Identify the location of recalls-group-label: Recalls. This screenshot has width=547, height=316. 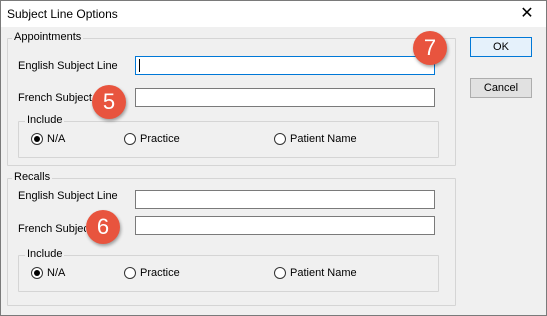
(32, 177).